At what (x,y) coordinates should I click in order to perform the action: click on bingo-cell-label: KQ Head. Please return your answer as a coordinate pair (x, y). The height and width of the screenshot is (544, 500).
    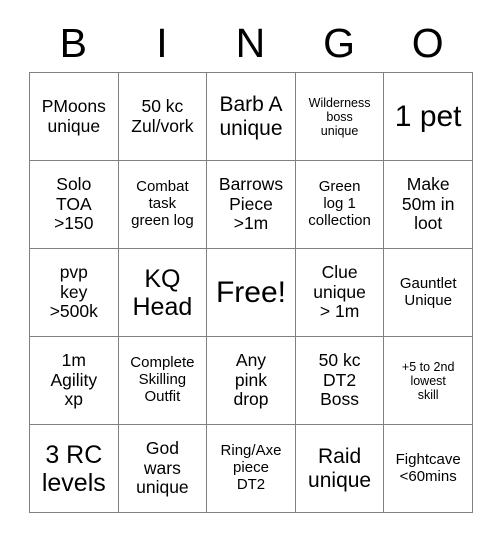
    Looking at the image, I should click on (162, 292).